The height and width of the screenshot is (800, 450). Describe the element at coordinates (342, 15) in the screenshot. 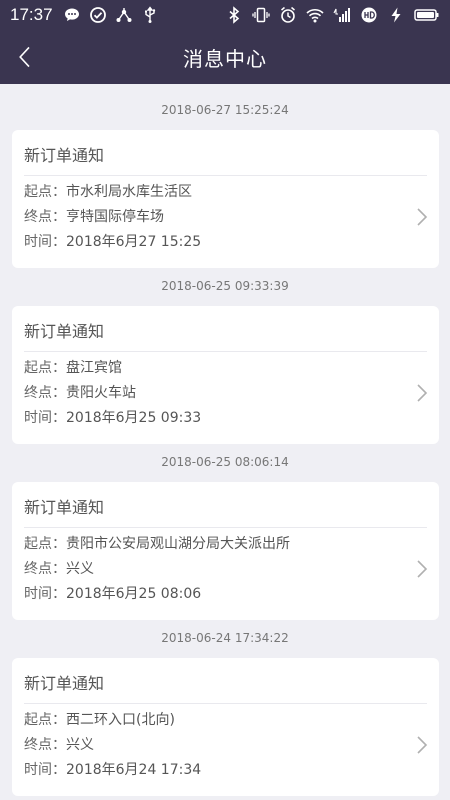

I see `signal-4g-icon` at that location.